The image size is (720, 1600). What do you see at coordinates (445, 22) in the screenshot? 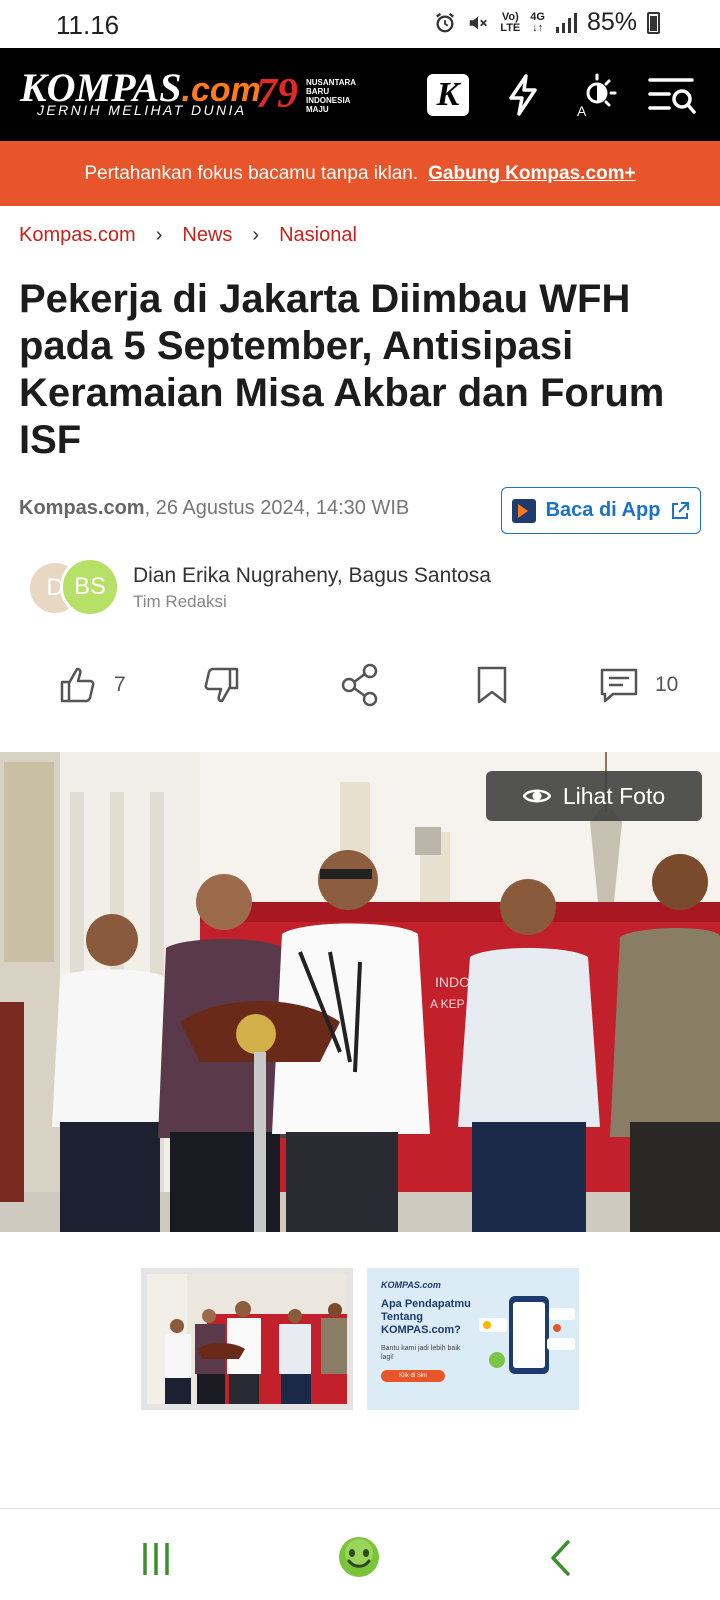
I see `alarm-icon` at bounding box center [445, 22].